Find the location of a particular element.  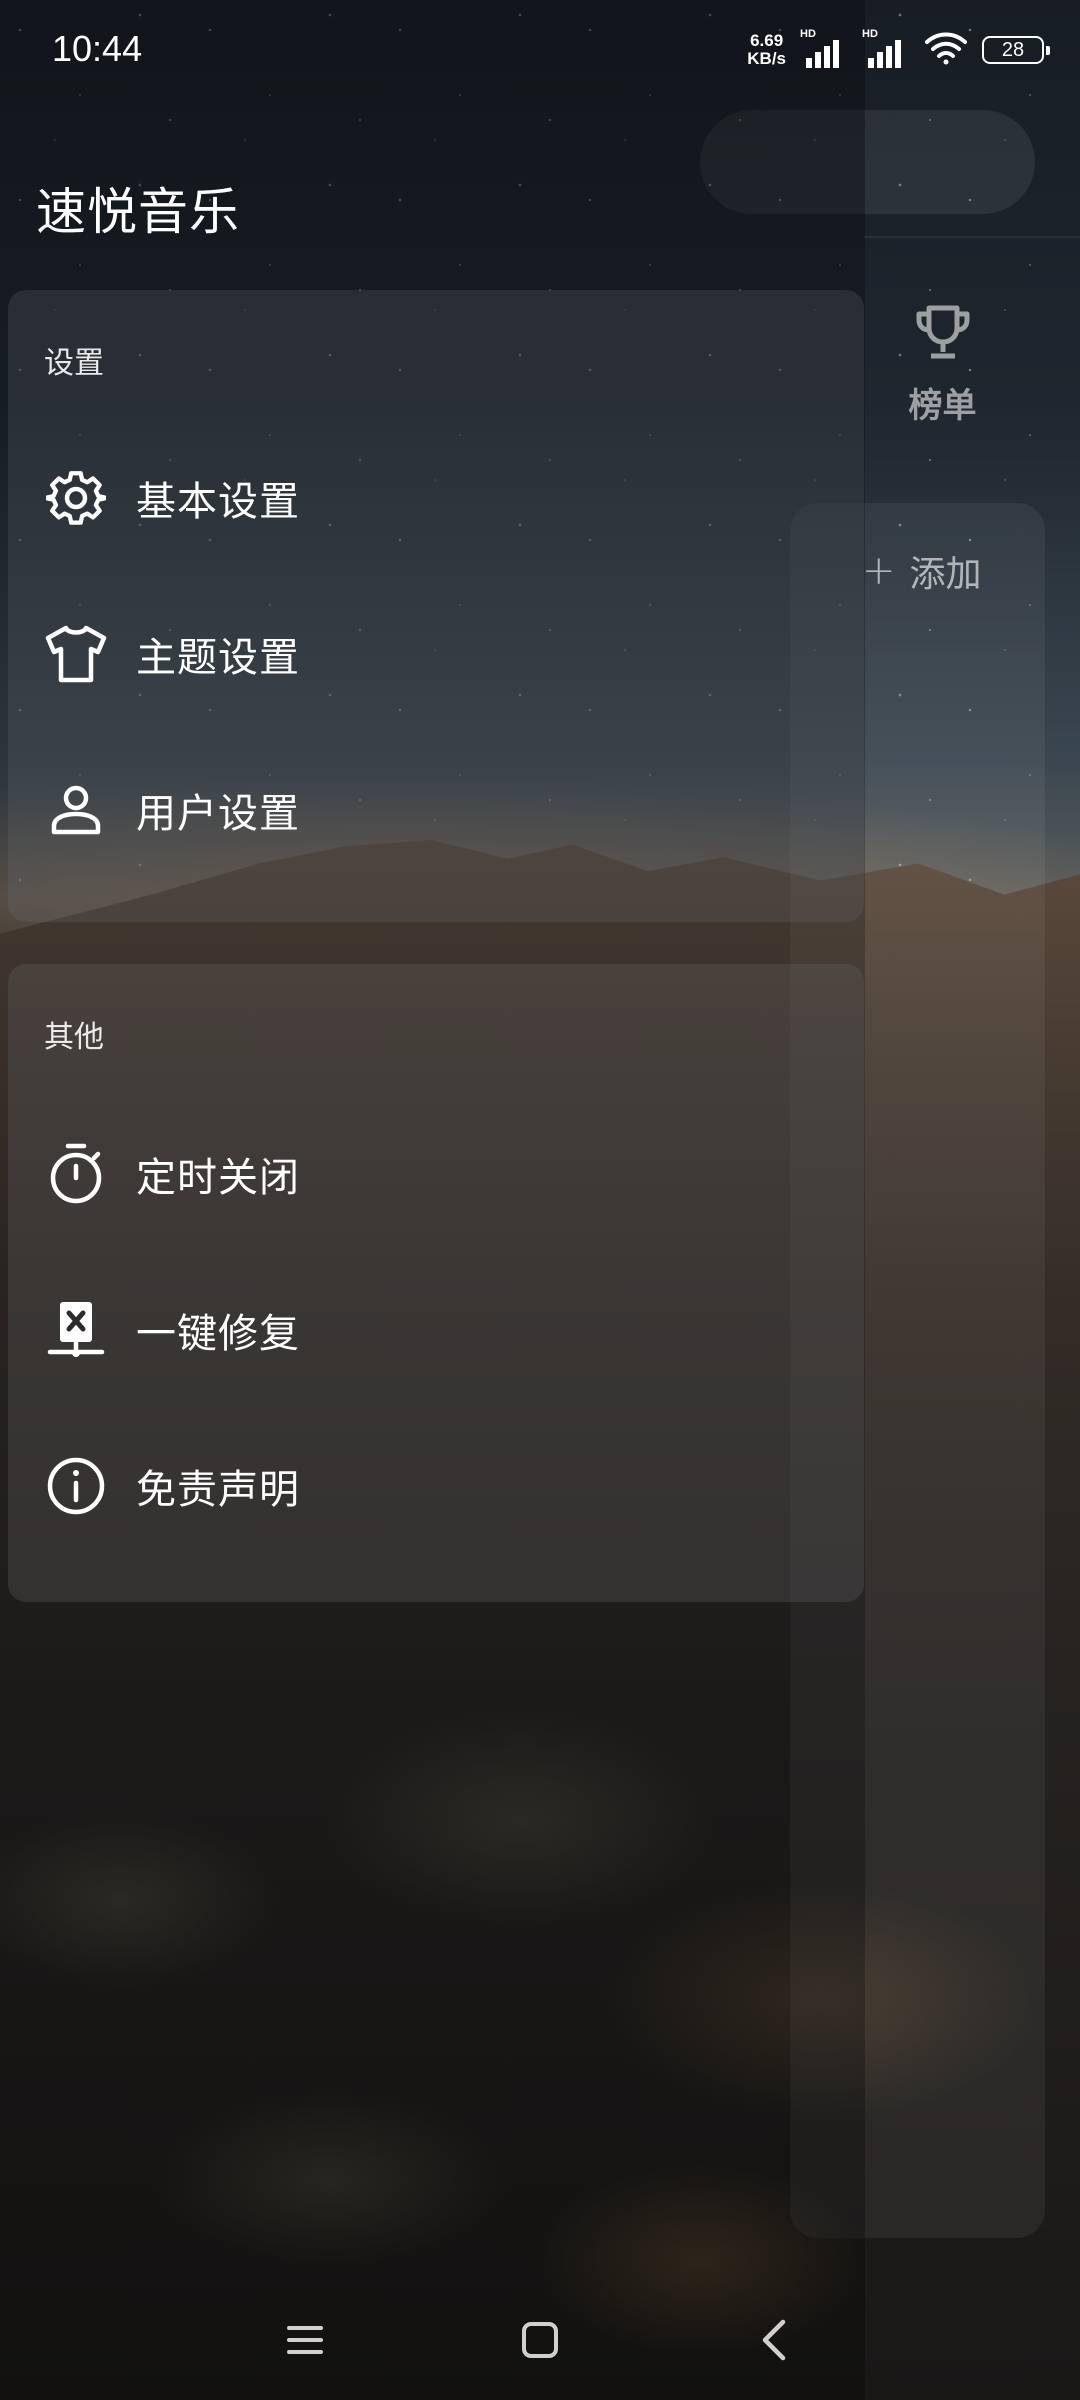

status-time: 10:44 is located at coordinates (97, 48).